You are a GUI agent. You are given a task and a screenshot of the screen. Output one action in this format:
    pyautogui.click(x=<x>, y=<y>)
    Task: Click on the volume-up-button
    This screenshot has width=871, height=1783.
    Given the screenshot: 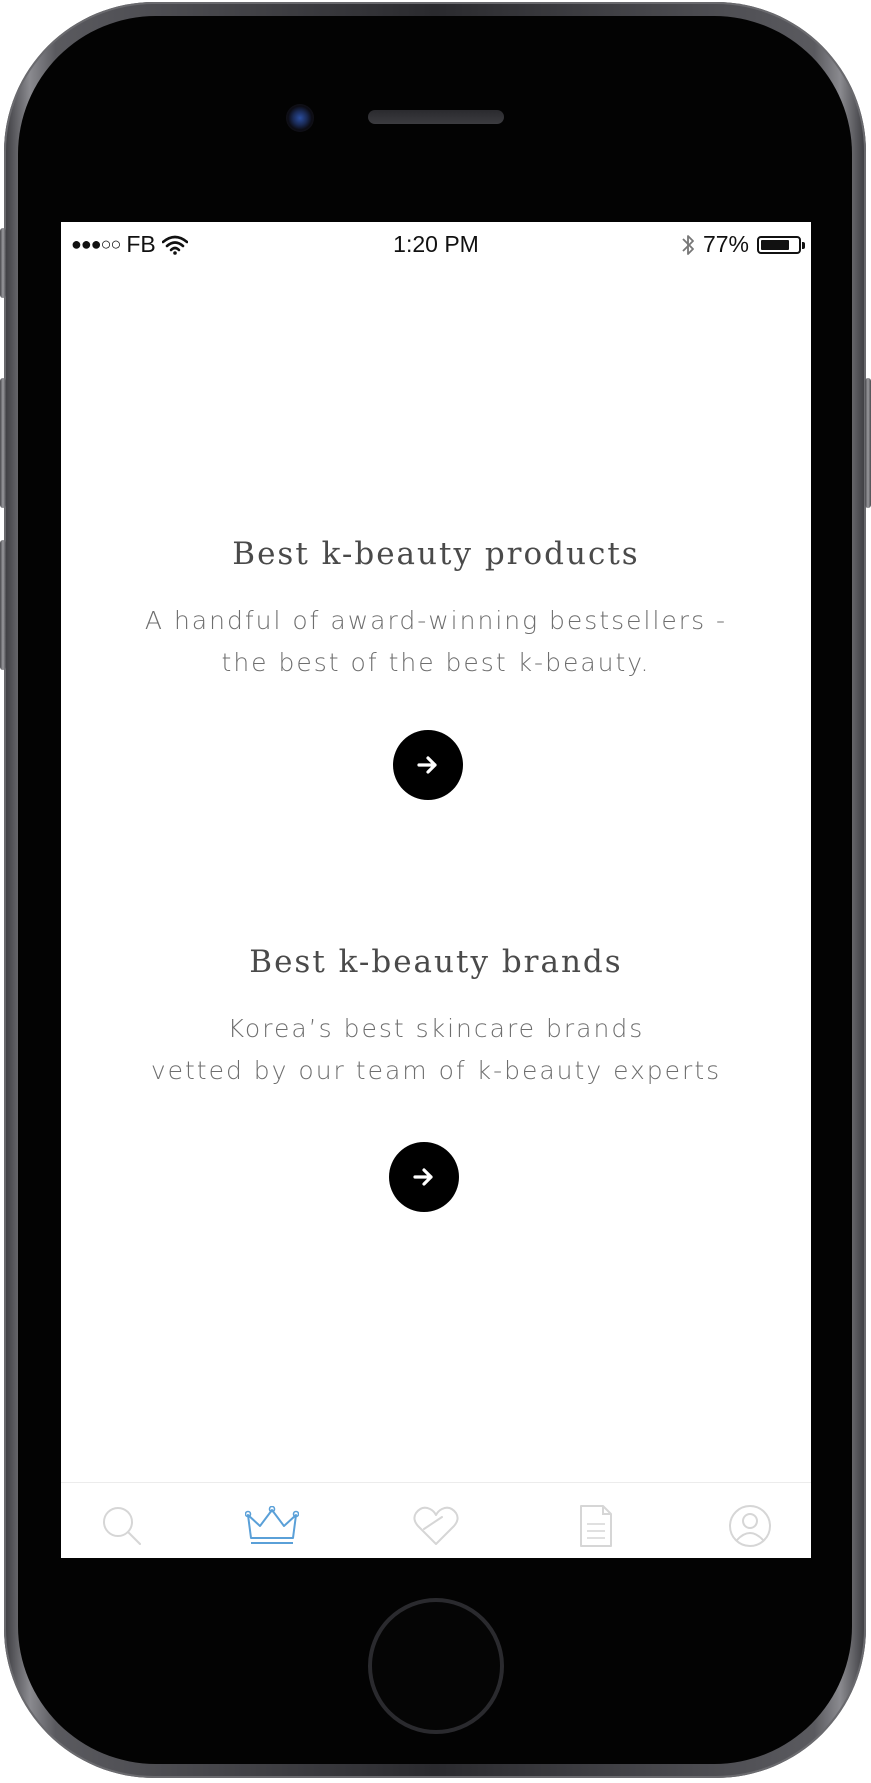 What is the action you would take?
    pyautogui.click(x=3, y=443)
    